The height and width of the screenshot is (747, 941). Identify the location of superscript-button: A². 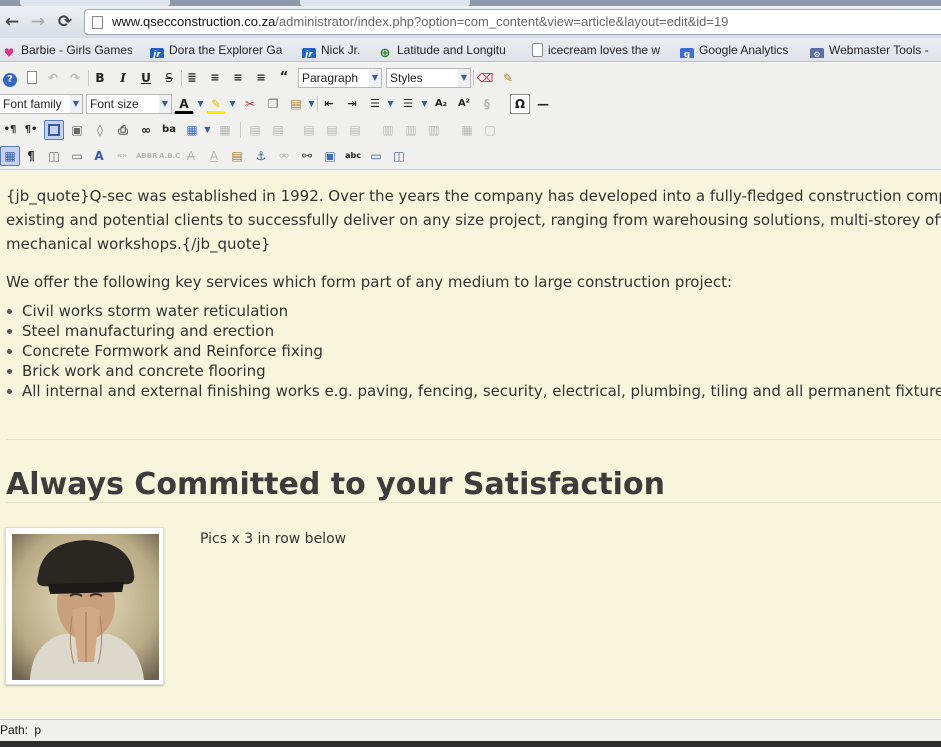
(464, 104).